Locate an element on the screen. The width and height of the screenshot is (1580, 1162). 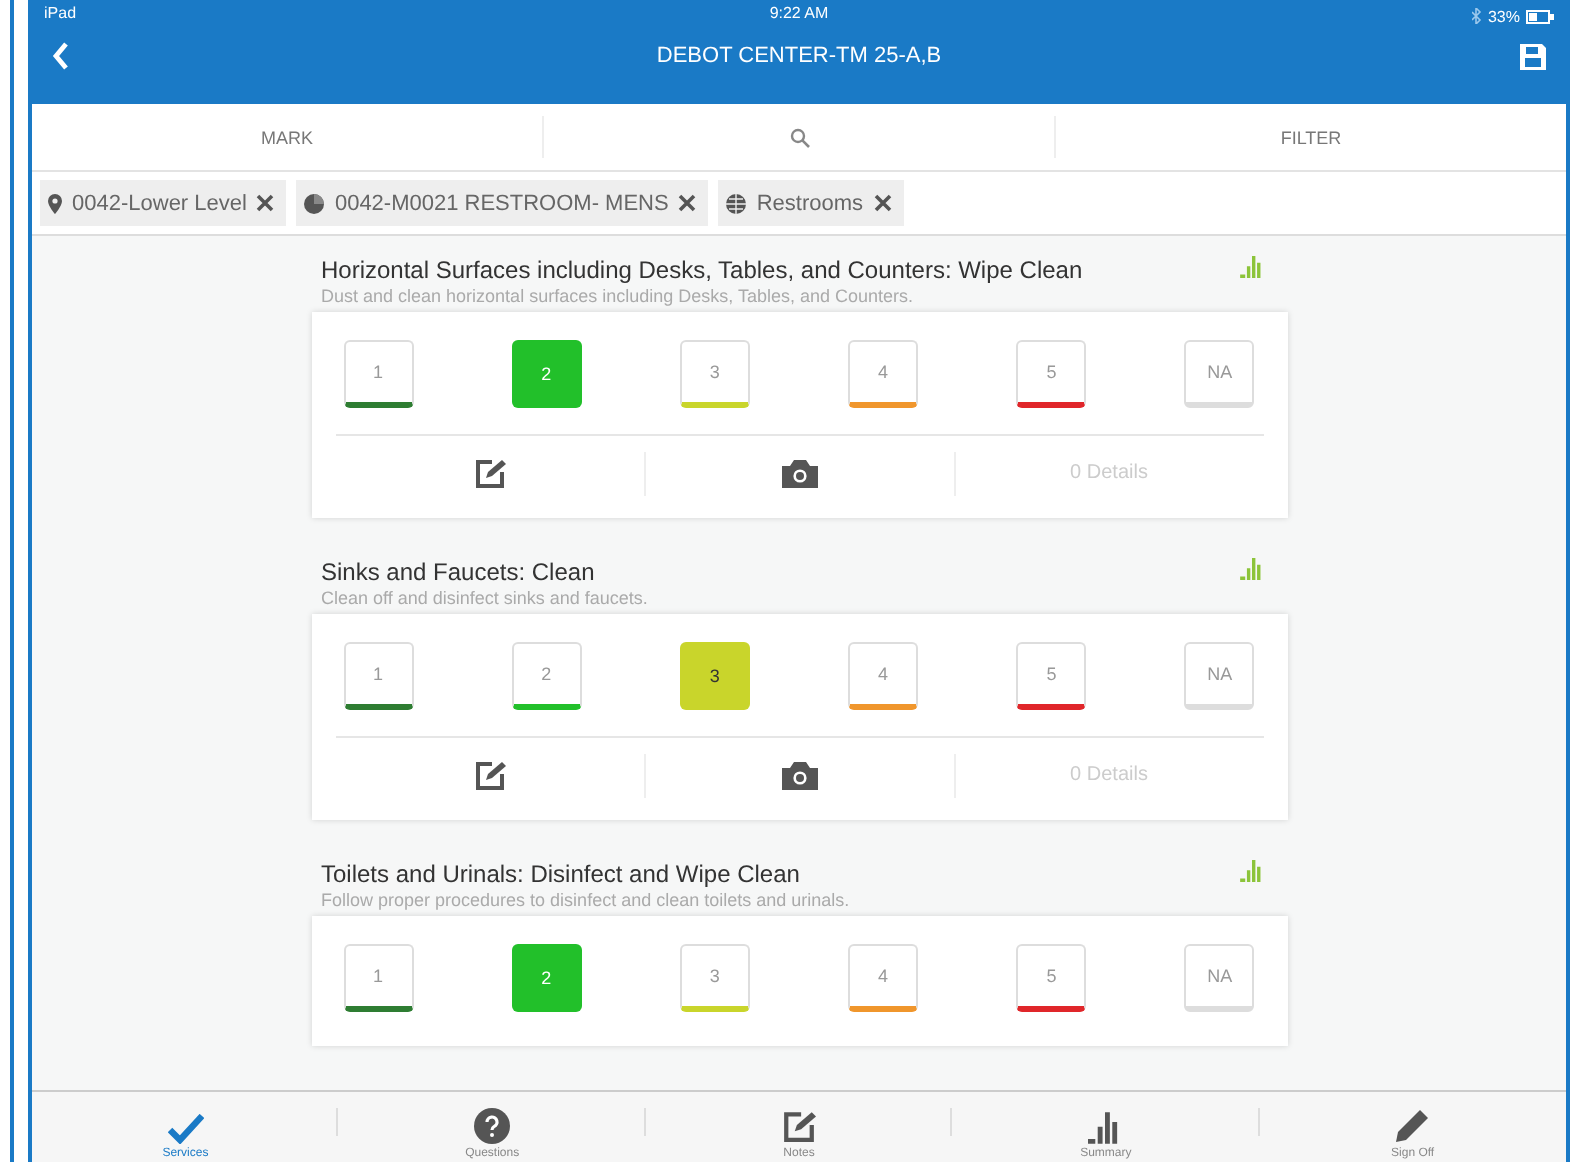
battery-percentage: 33% is located at coordinates (1503, 16).